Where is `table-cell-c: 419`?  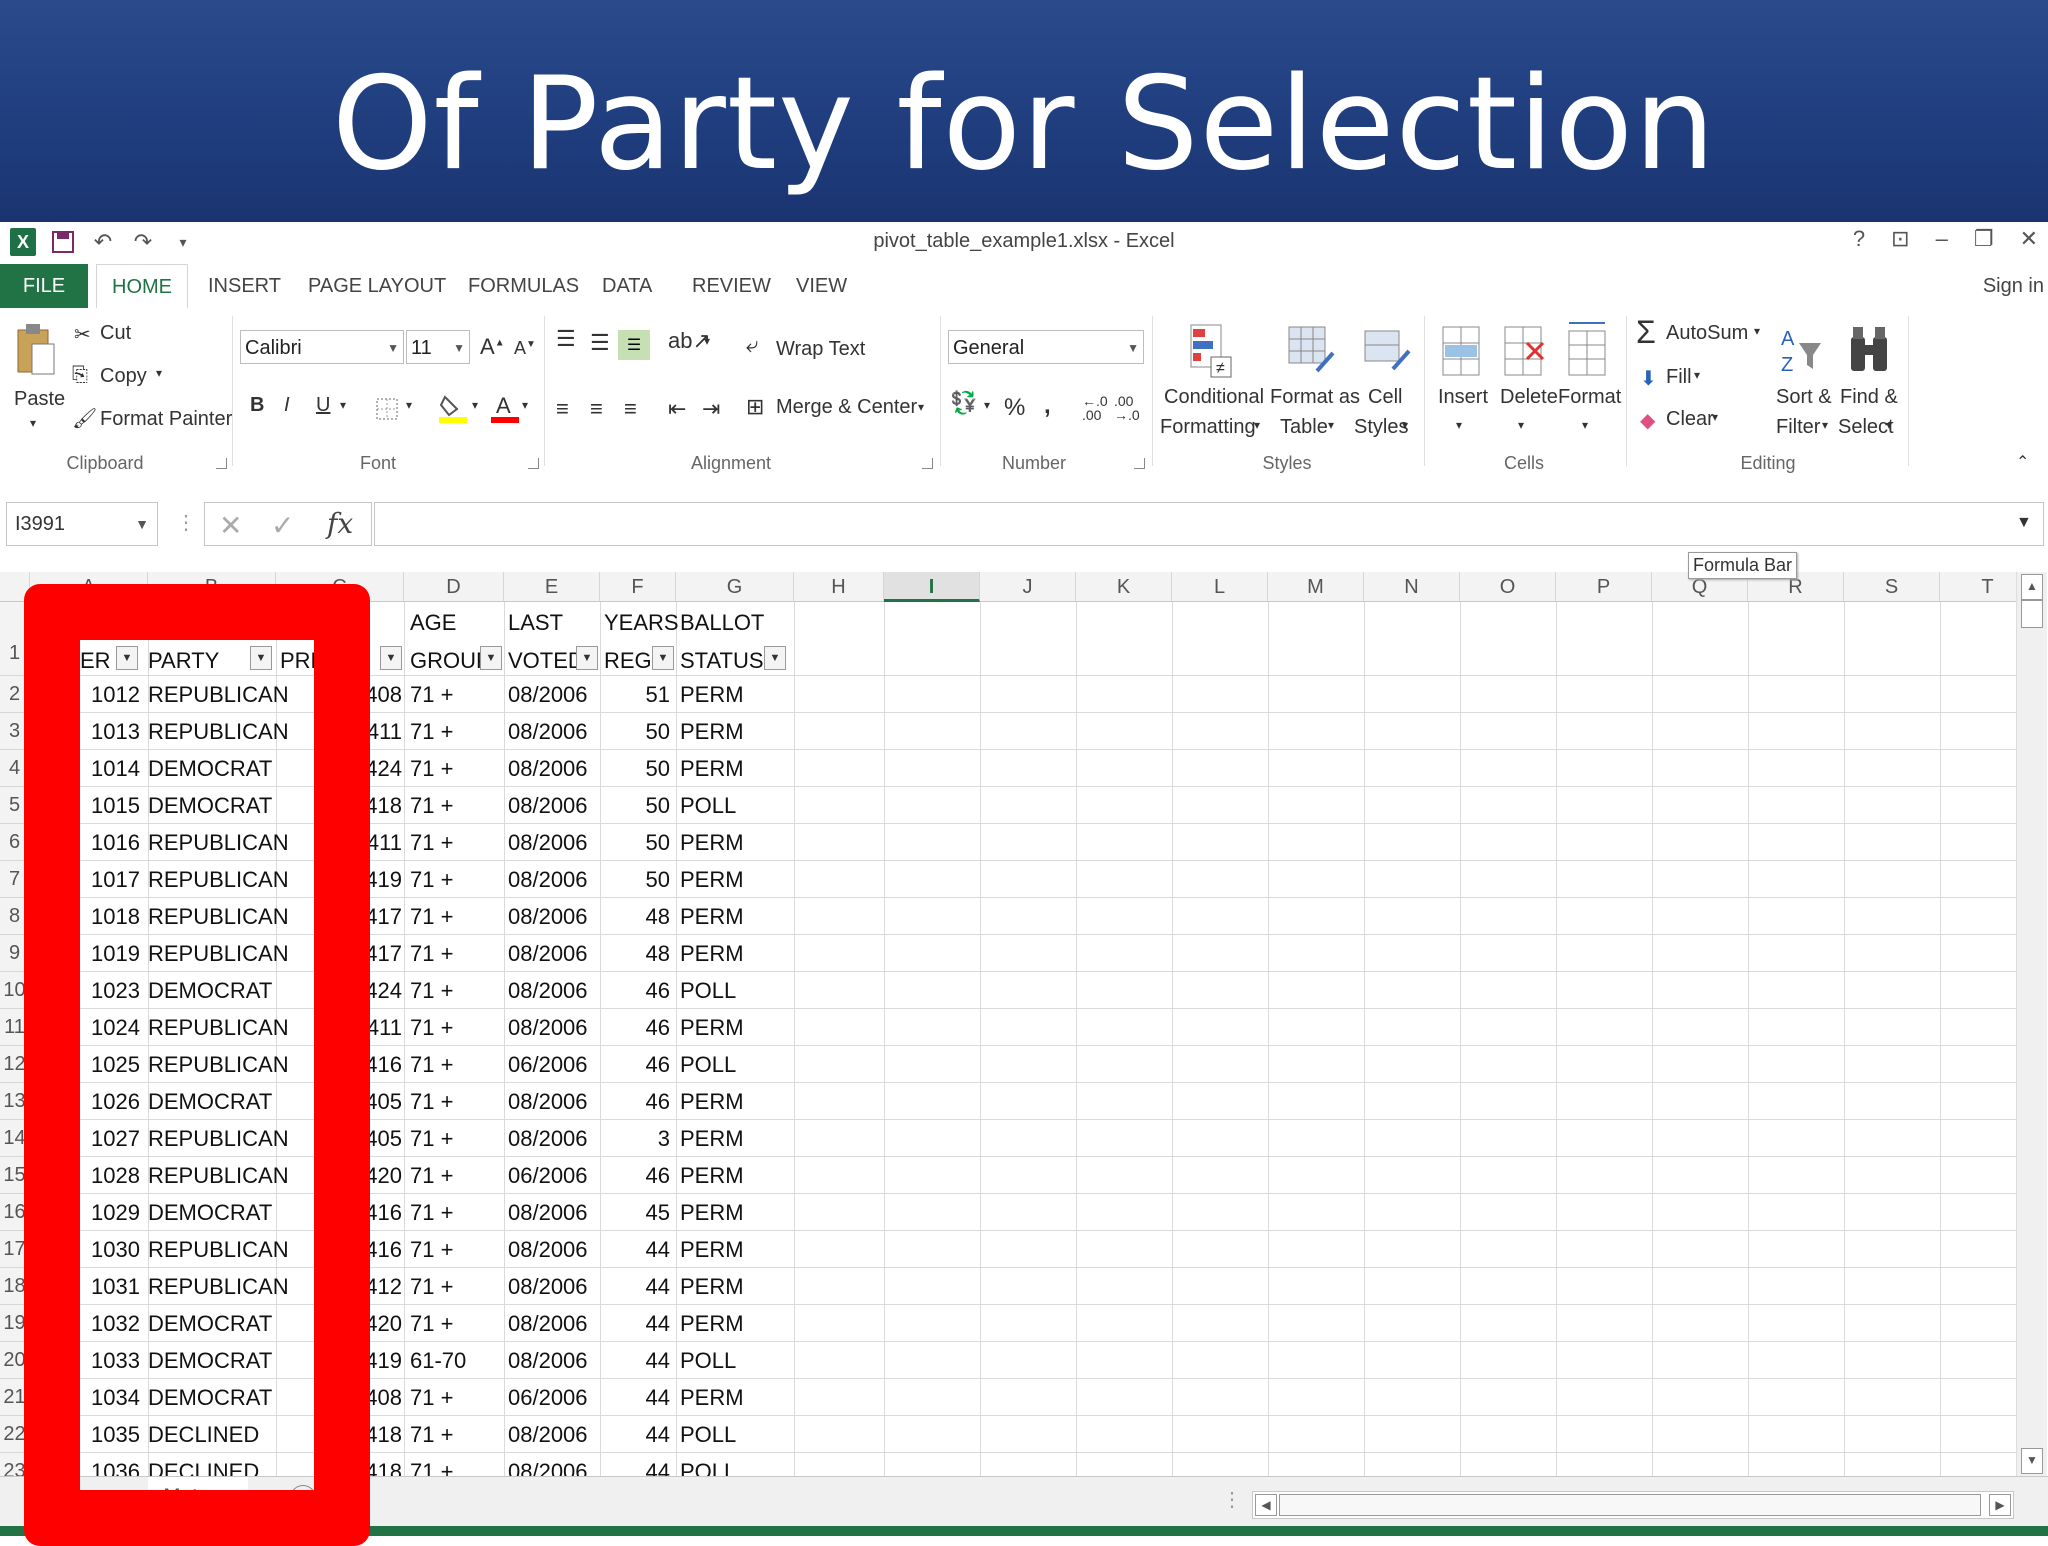 table-cell-c: 419 is located at coordinates (339, 1360).